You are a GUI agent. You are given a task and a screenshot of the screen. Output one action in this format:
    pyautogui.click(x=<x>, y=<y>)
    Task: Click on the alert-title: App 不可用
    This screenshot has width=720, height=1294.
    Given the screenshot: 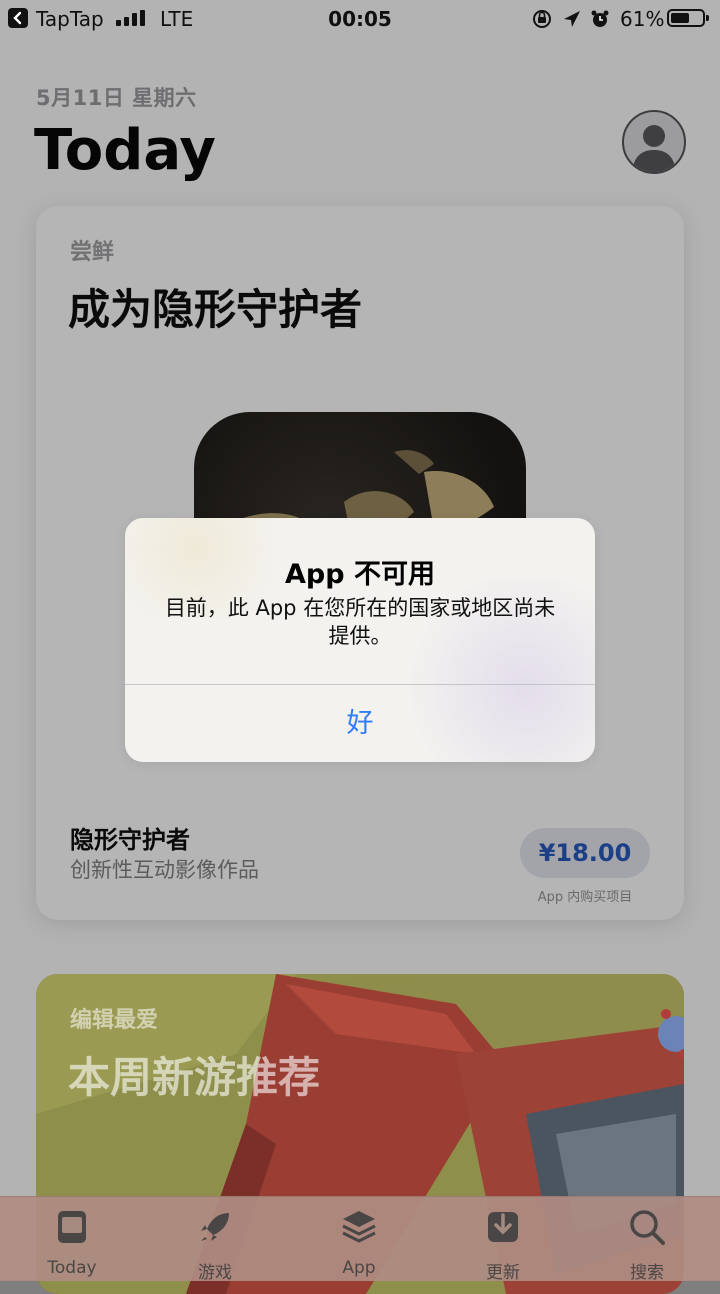 What is the action you would take?
    pyautogui.click(x=360, y=574)
    